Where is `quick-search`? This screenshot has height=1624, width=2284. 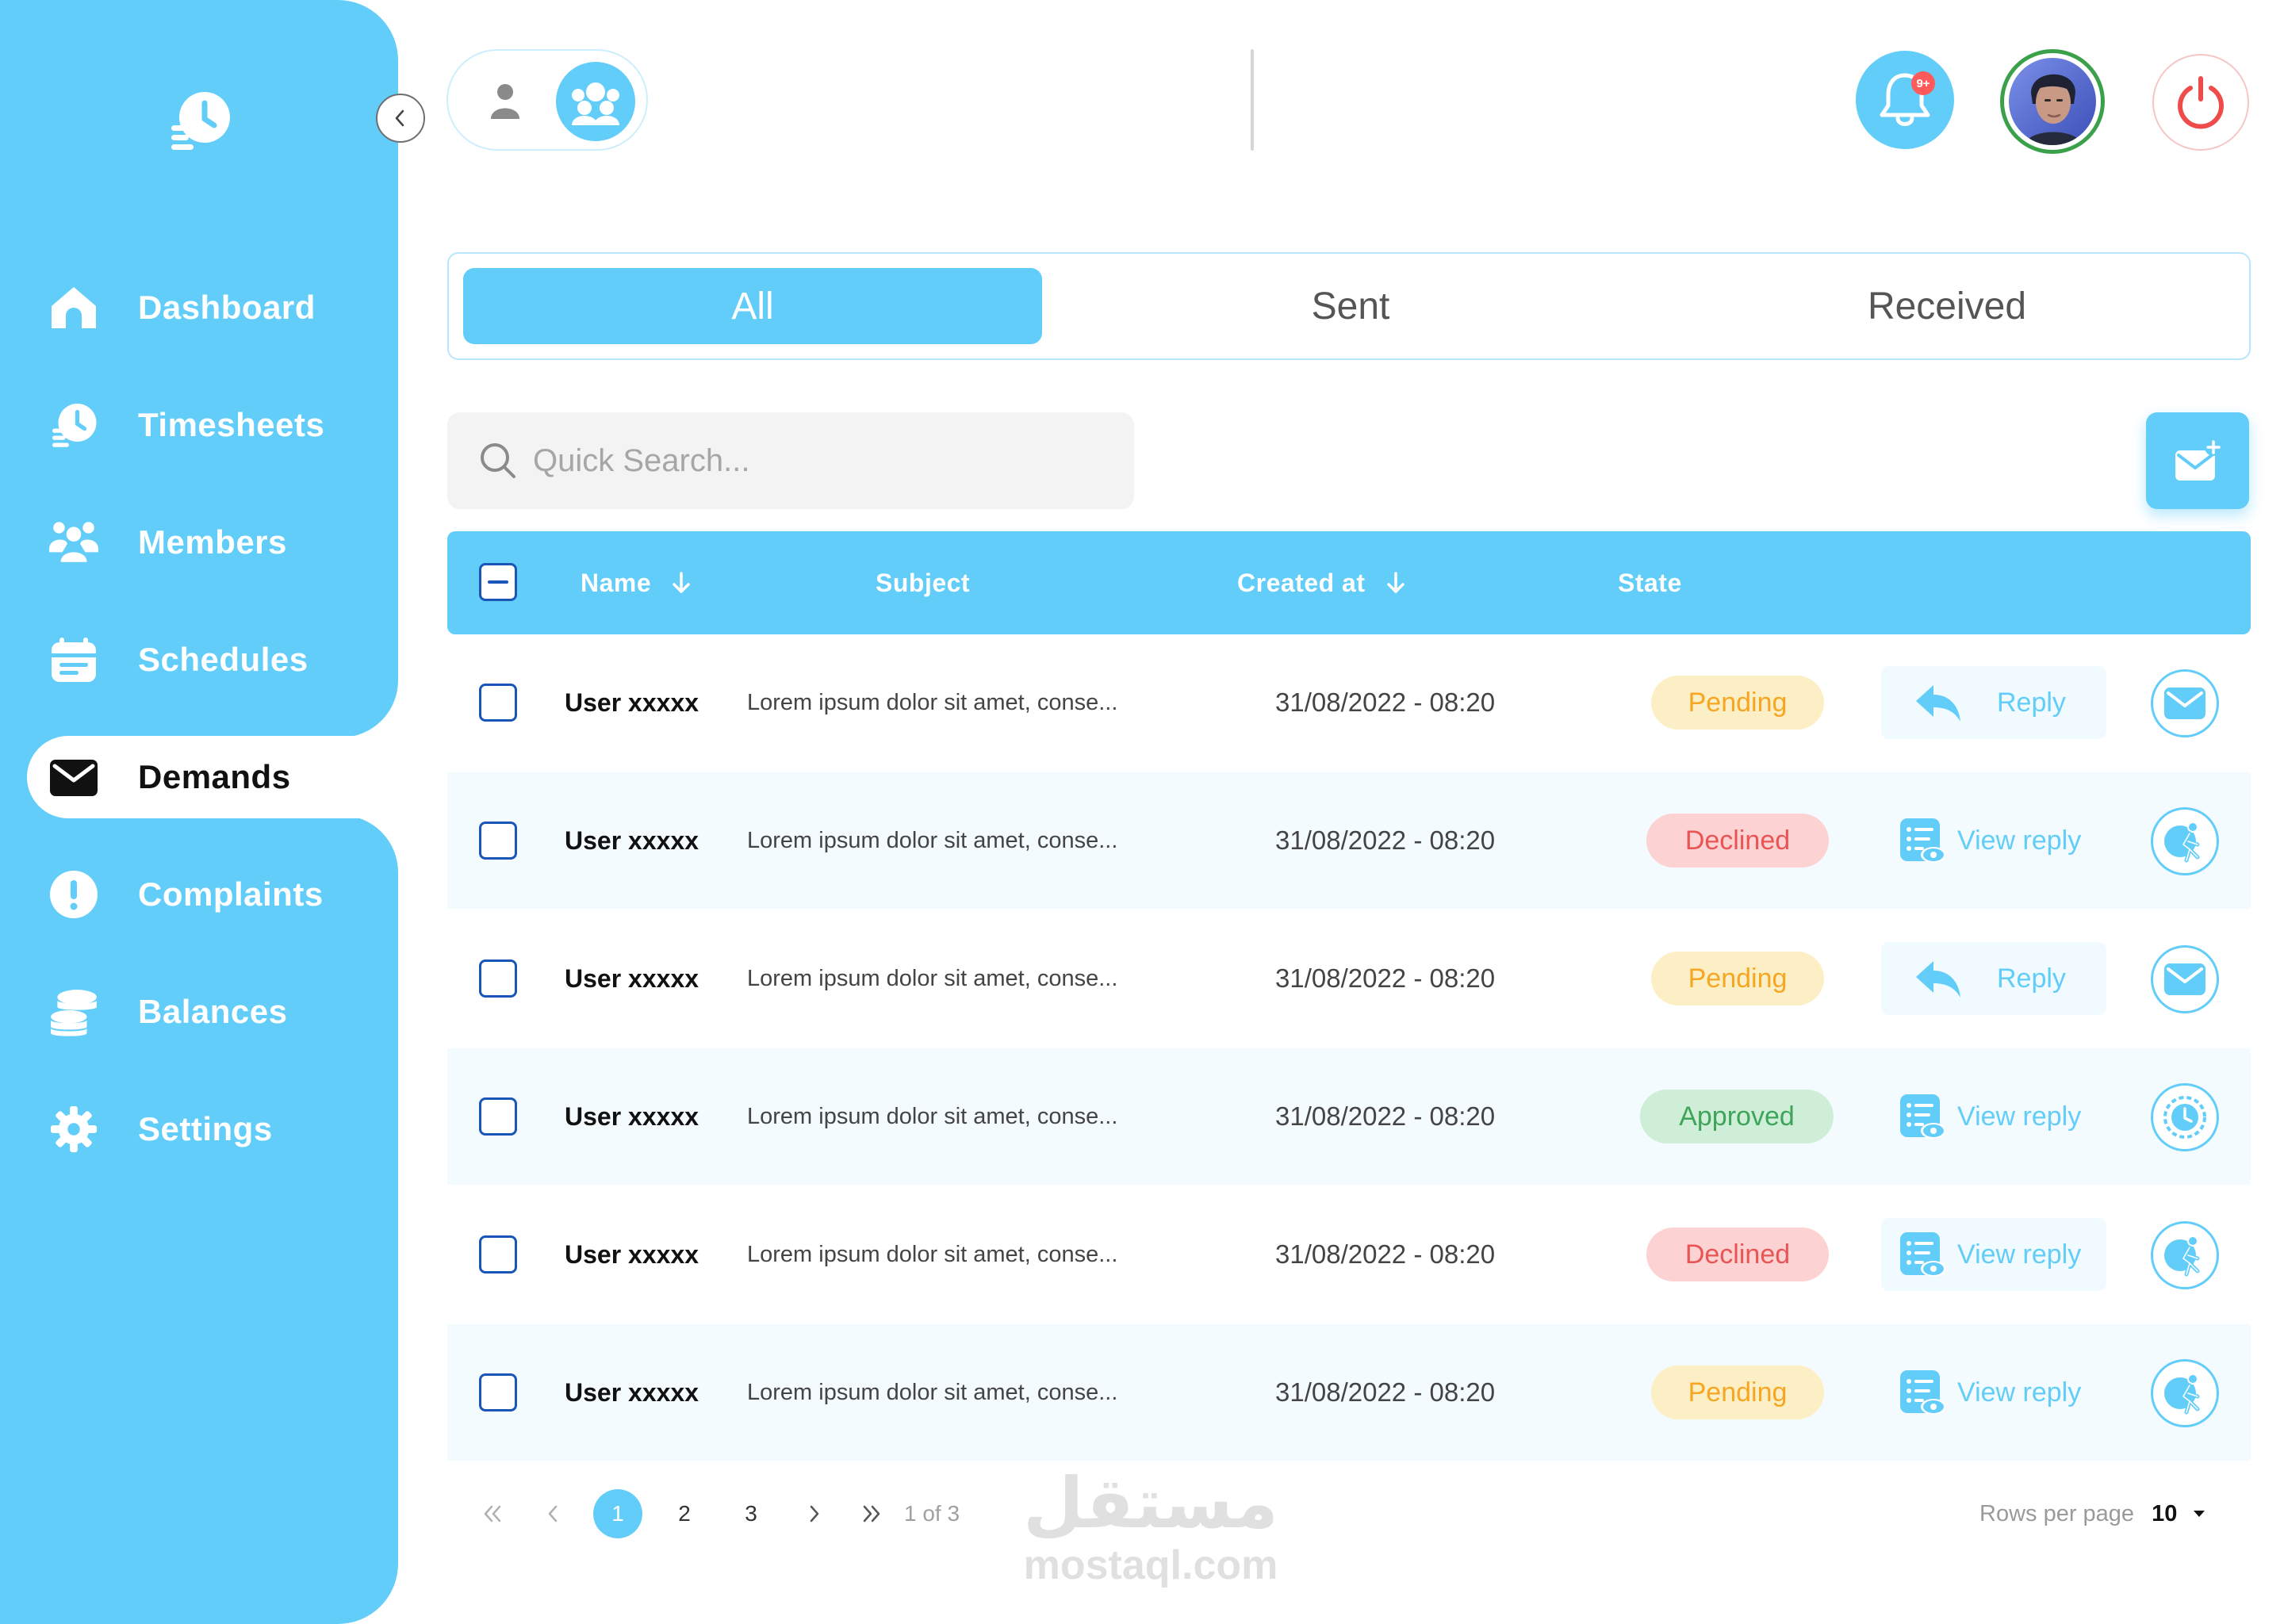
quick-search is located at coordinates (790, 460).